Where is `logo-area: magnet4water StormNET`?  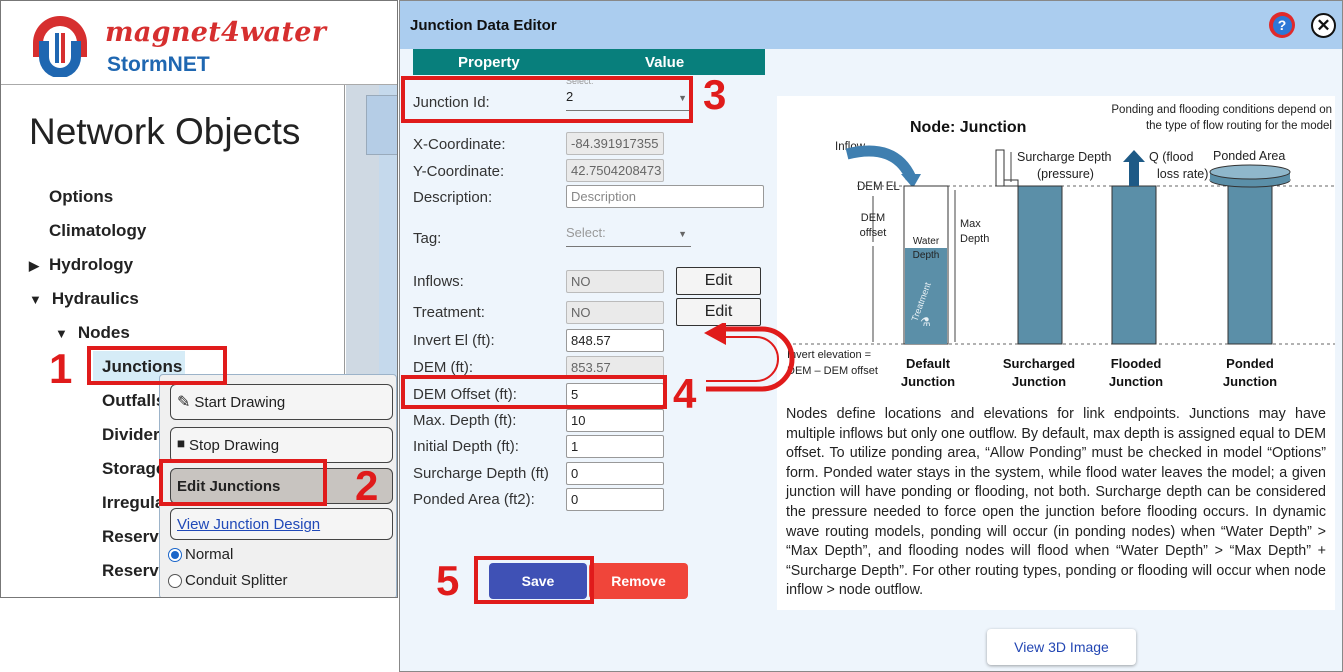
logo-area: magnet4water StormNET is located at coordinates (199, 43).